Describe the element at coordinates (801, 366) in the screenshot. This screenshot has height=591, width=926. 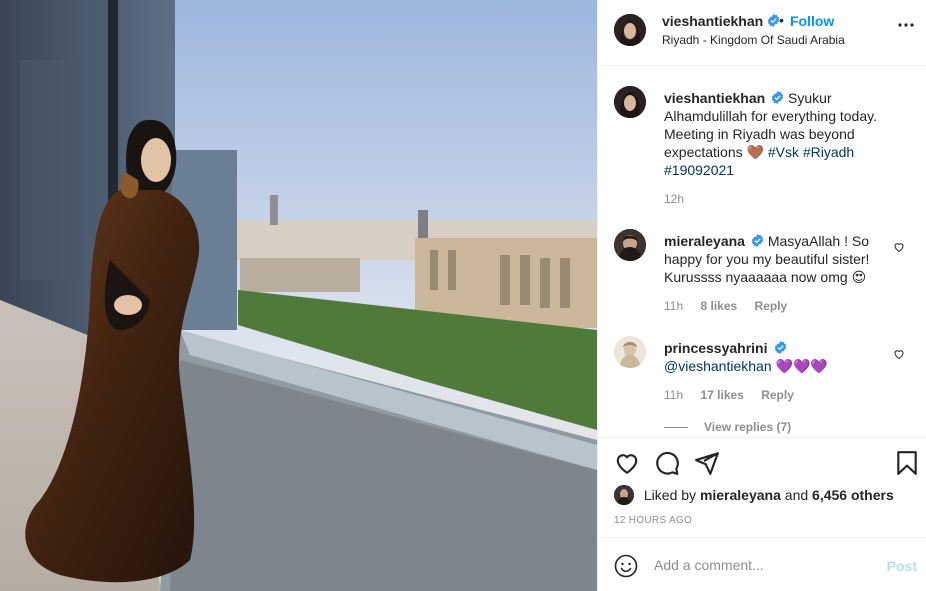
I see `comment-emoji: 💜💜💜` at that location.